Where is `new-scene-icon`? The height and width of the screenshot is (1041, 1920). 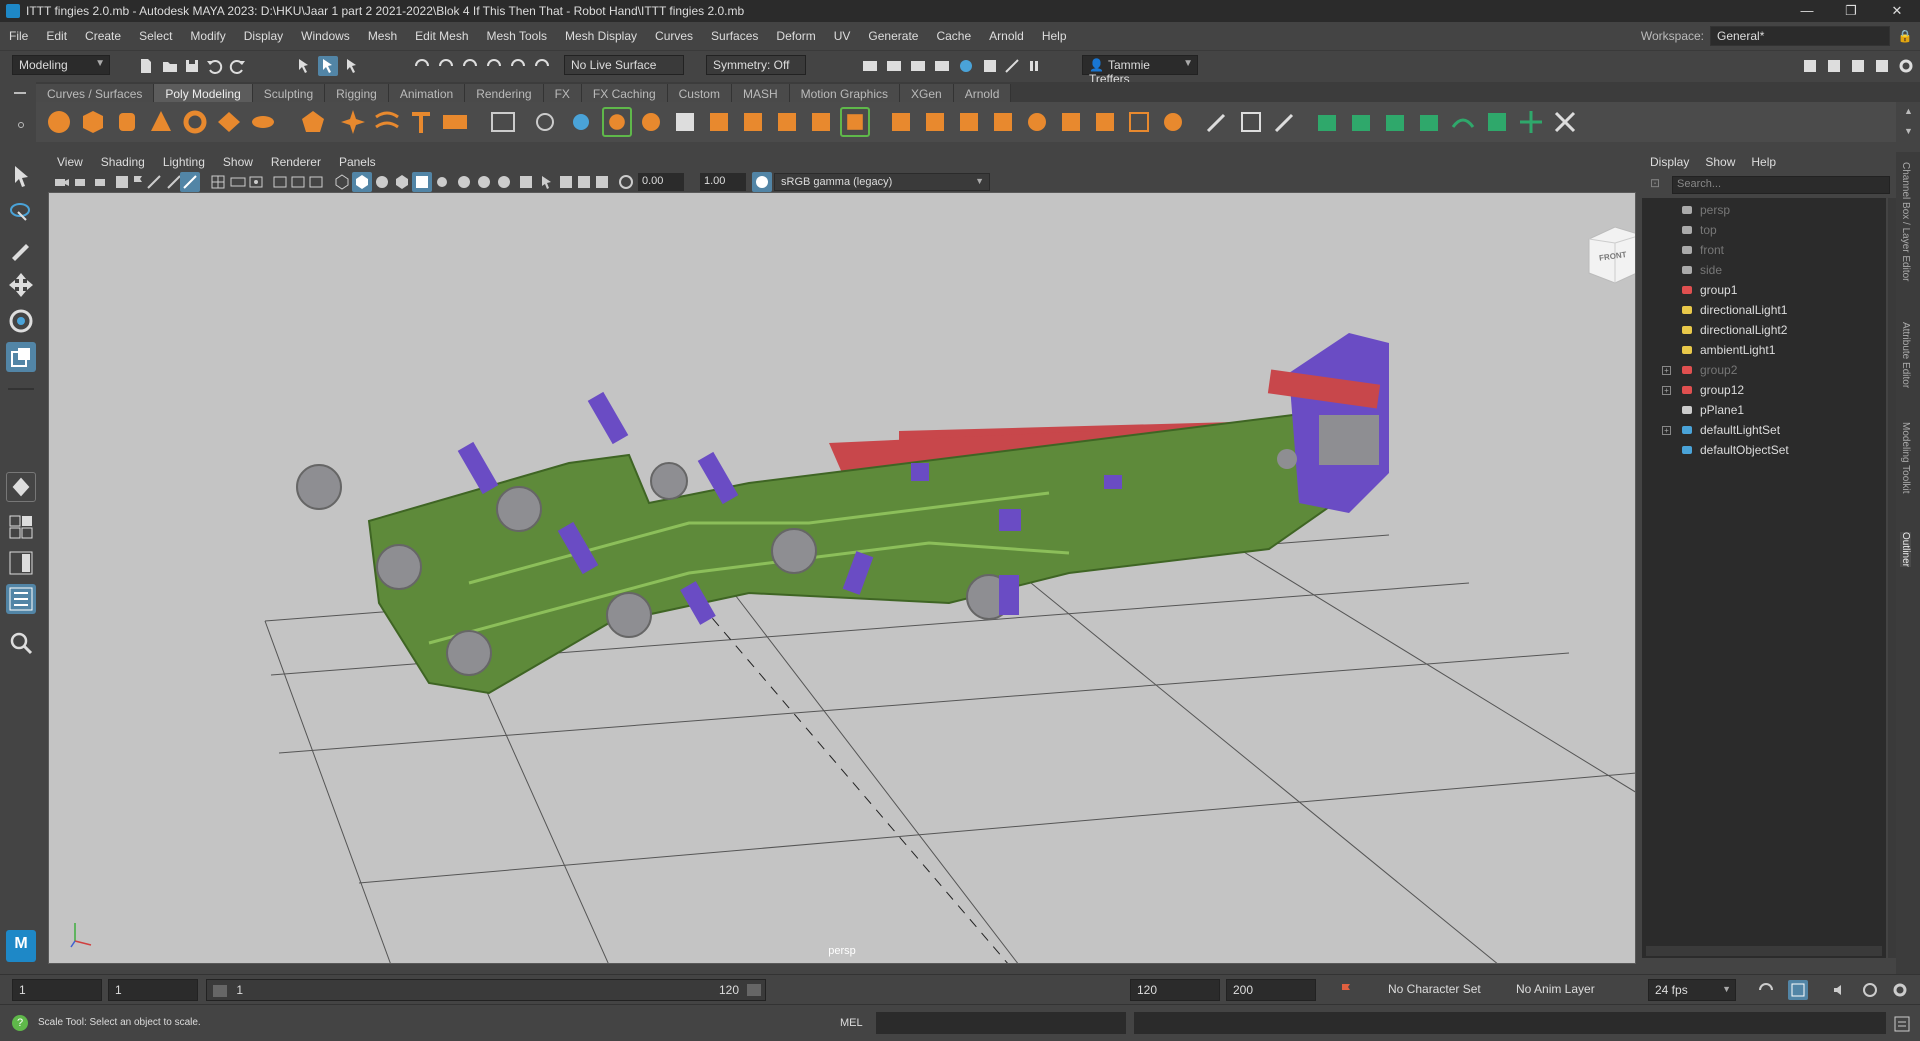 new-scene-icon is located at coordinates (146, 66).